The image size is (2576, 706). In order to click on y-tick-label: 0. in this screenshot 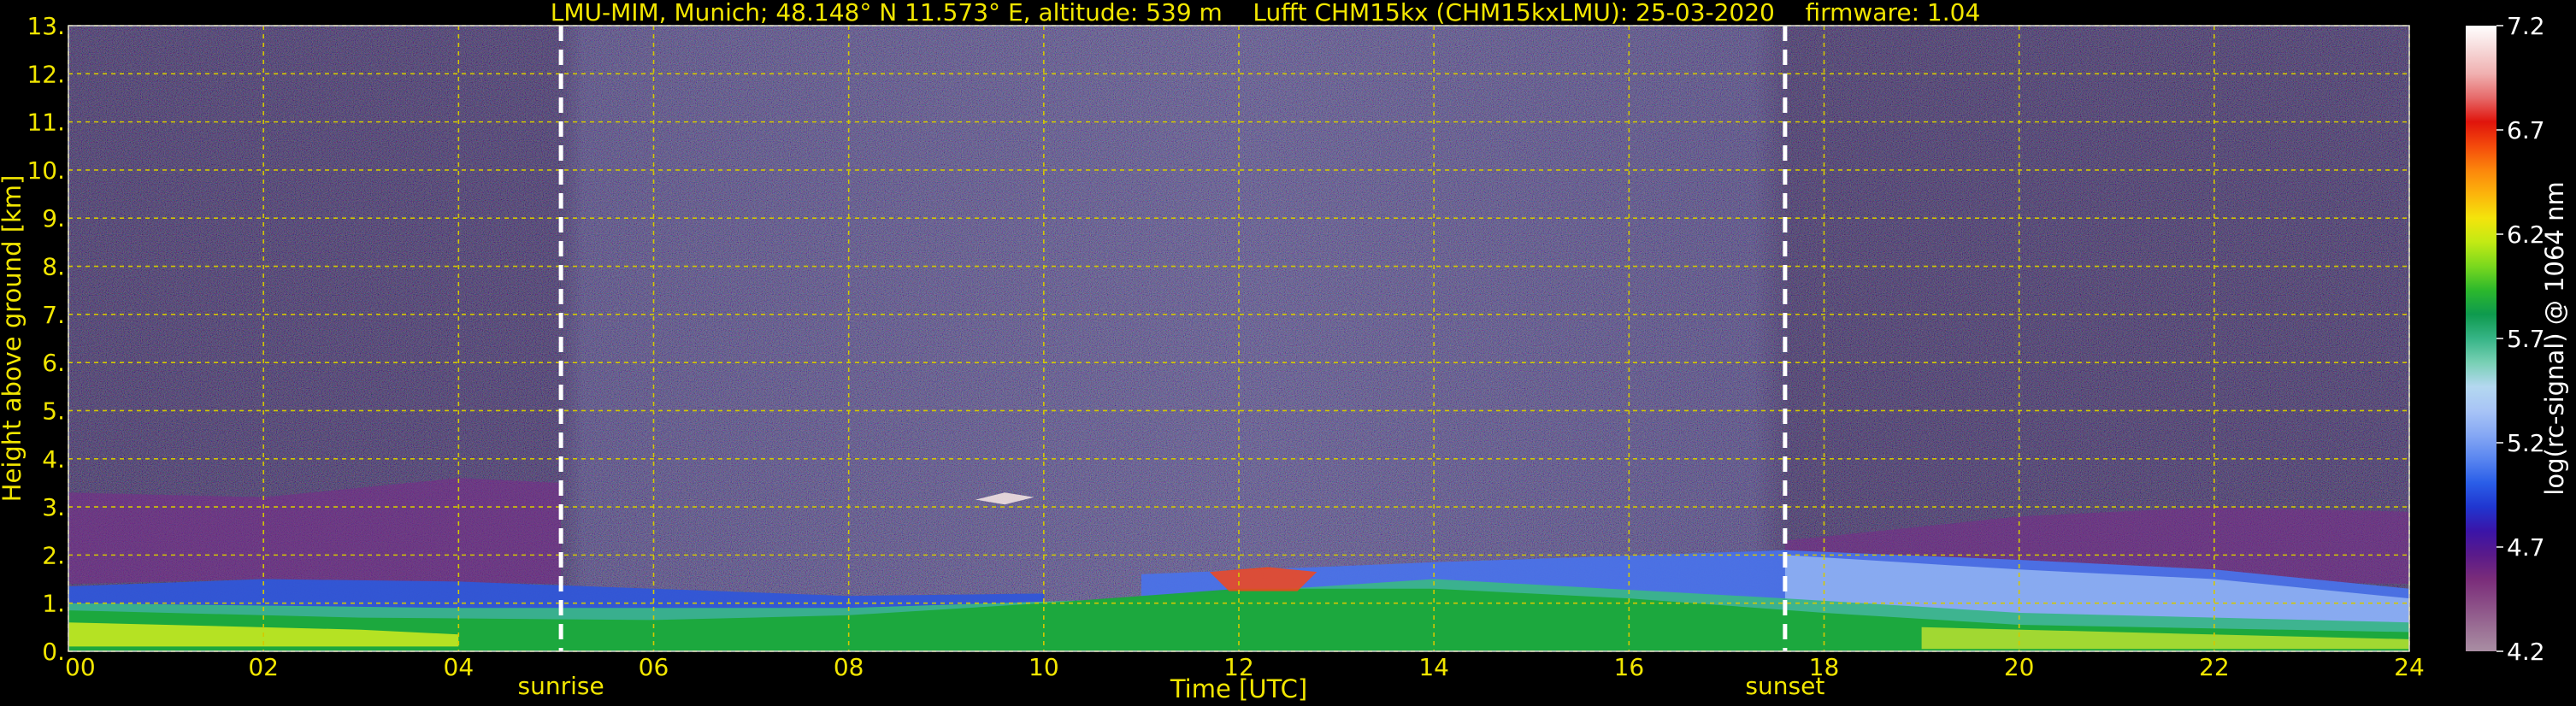, I will do `click(53, 652)`.